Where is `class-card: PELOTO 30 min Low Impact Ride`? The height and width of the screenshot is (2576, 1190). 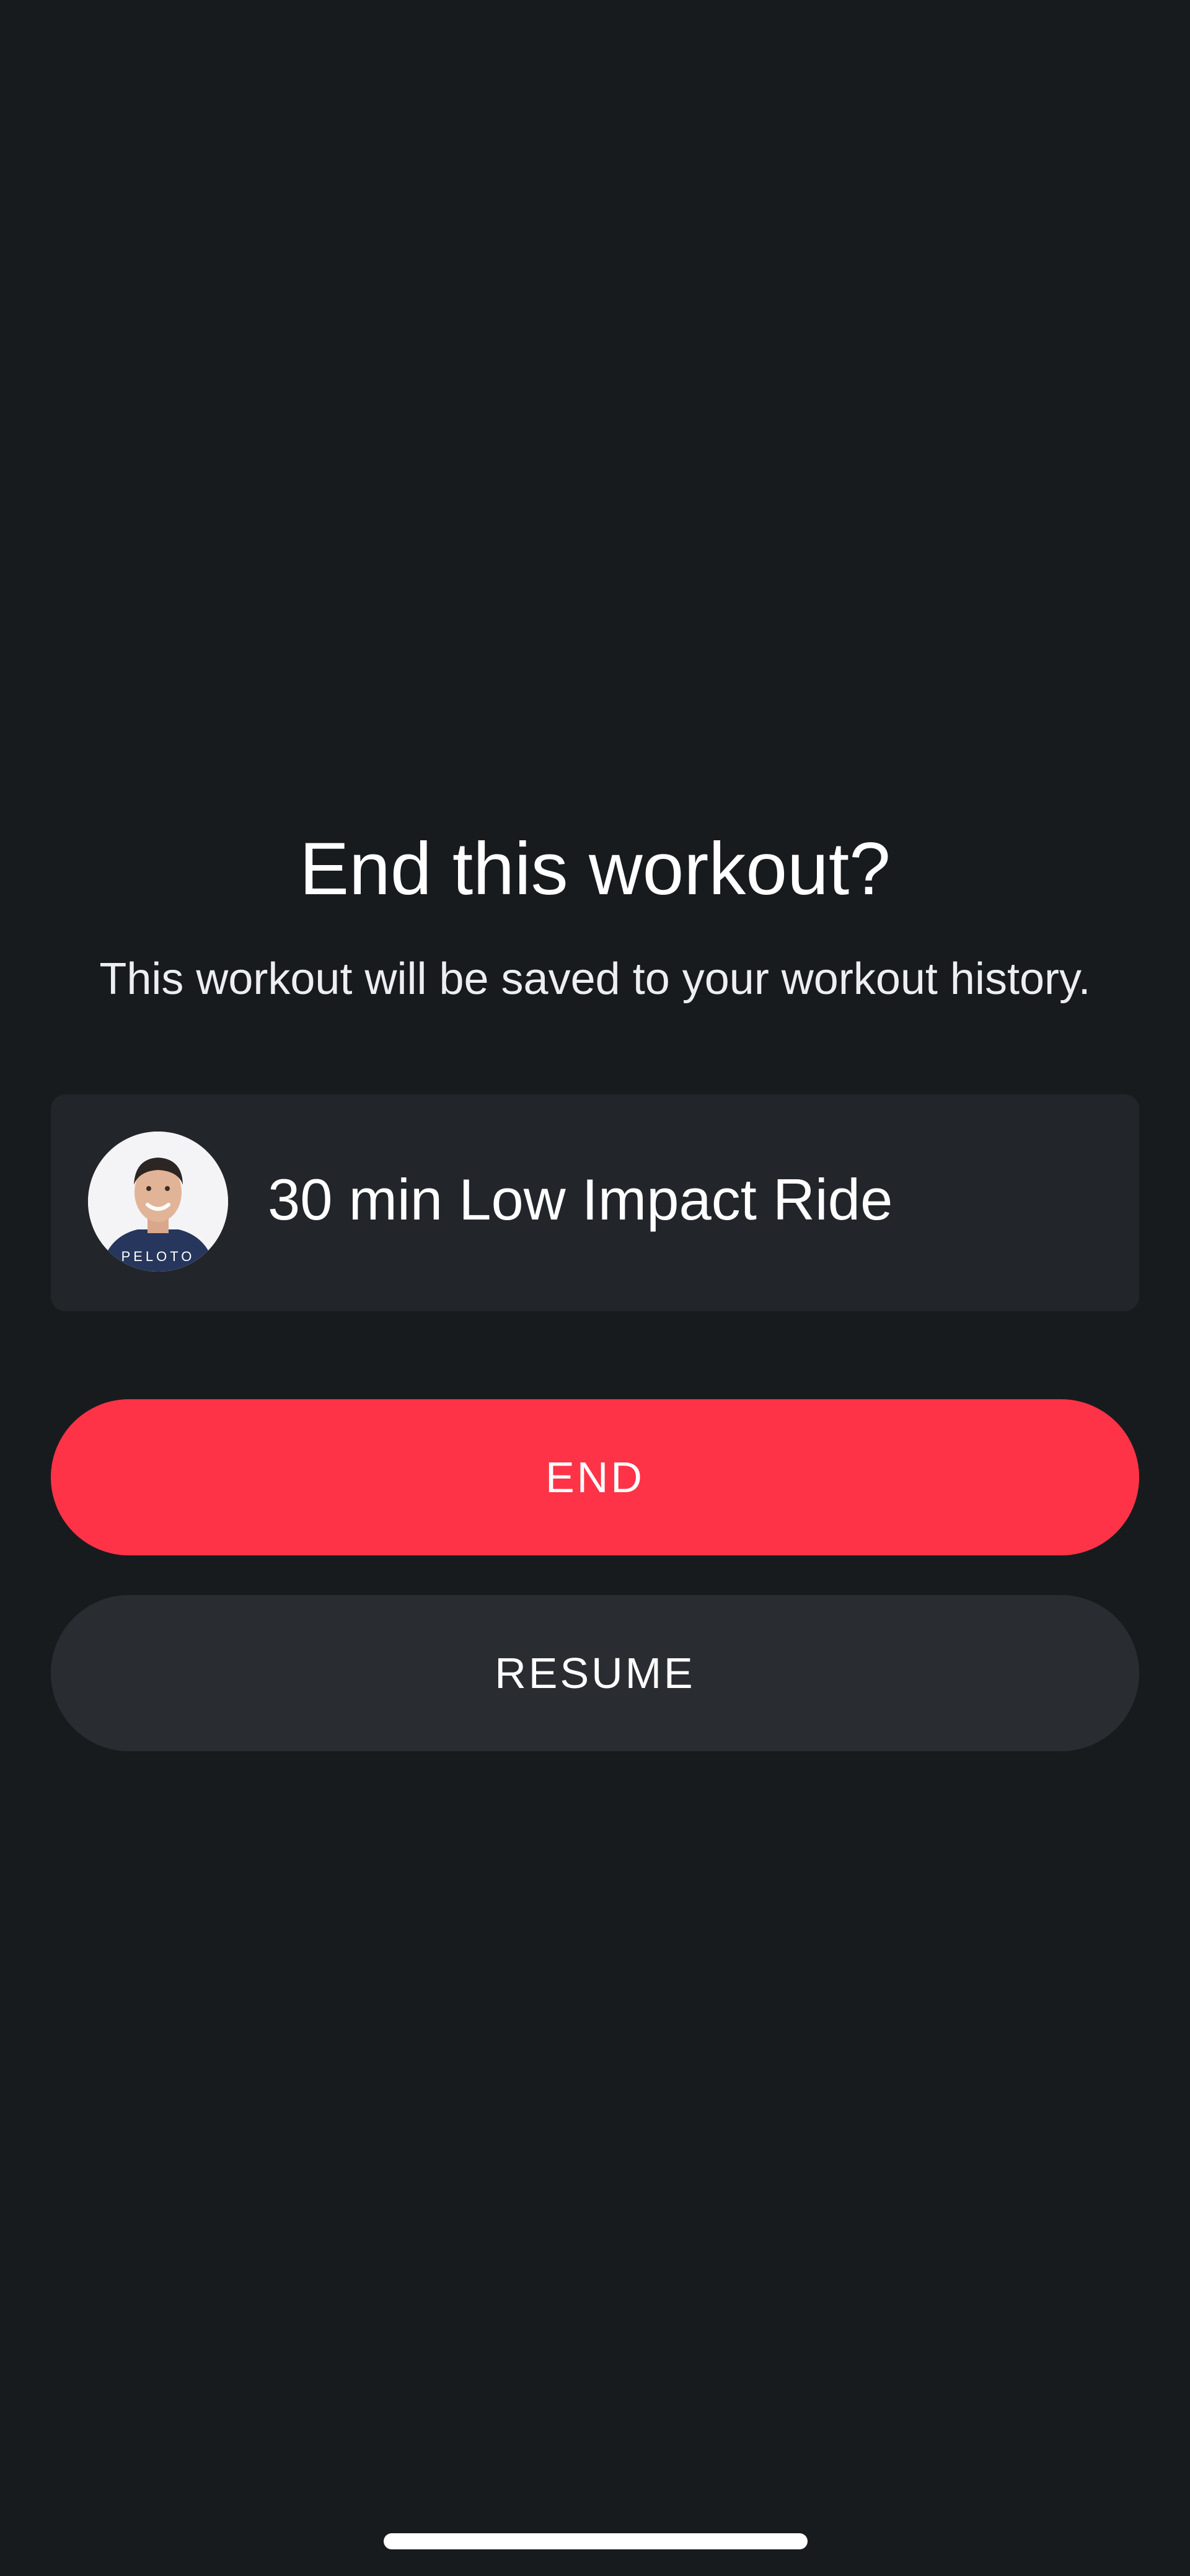 class-card: PELOTO 30 min Low Impact Ride is located at coordinates (595, 1202).